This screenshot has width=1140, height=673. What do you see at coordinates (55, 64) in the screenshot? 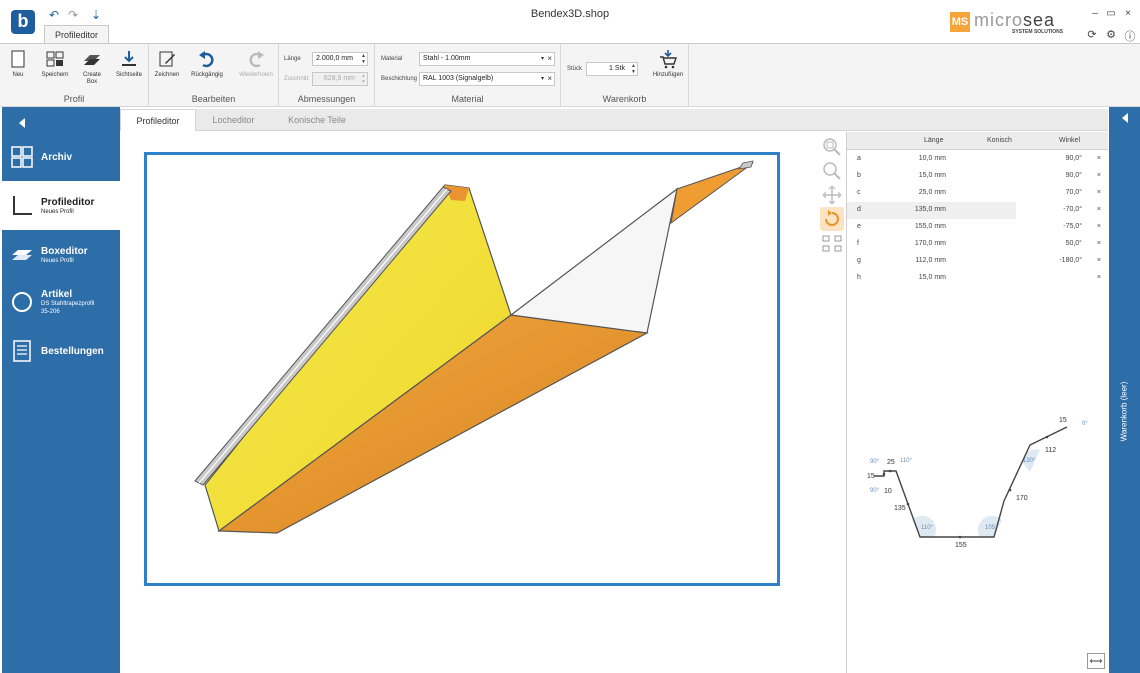
I see `speichern-button: Speichern` at bounding box center [55, 64].